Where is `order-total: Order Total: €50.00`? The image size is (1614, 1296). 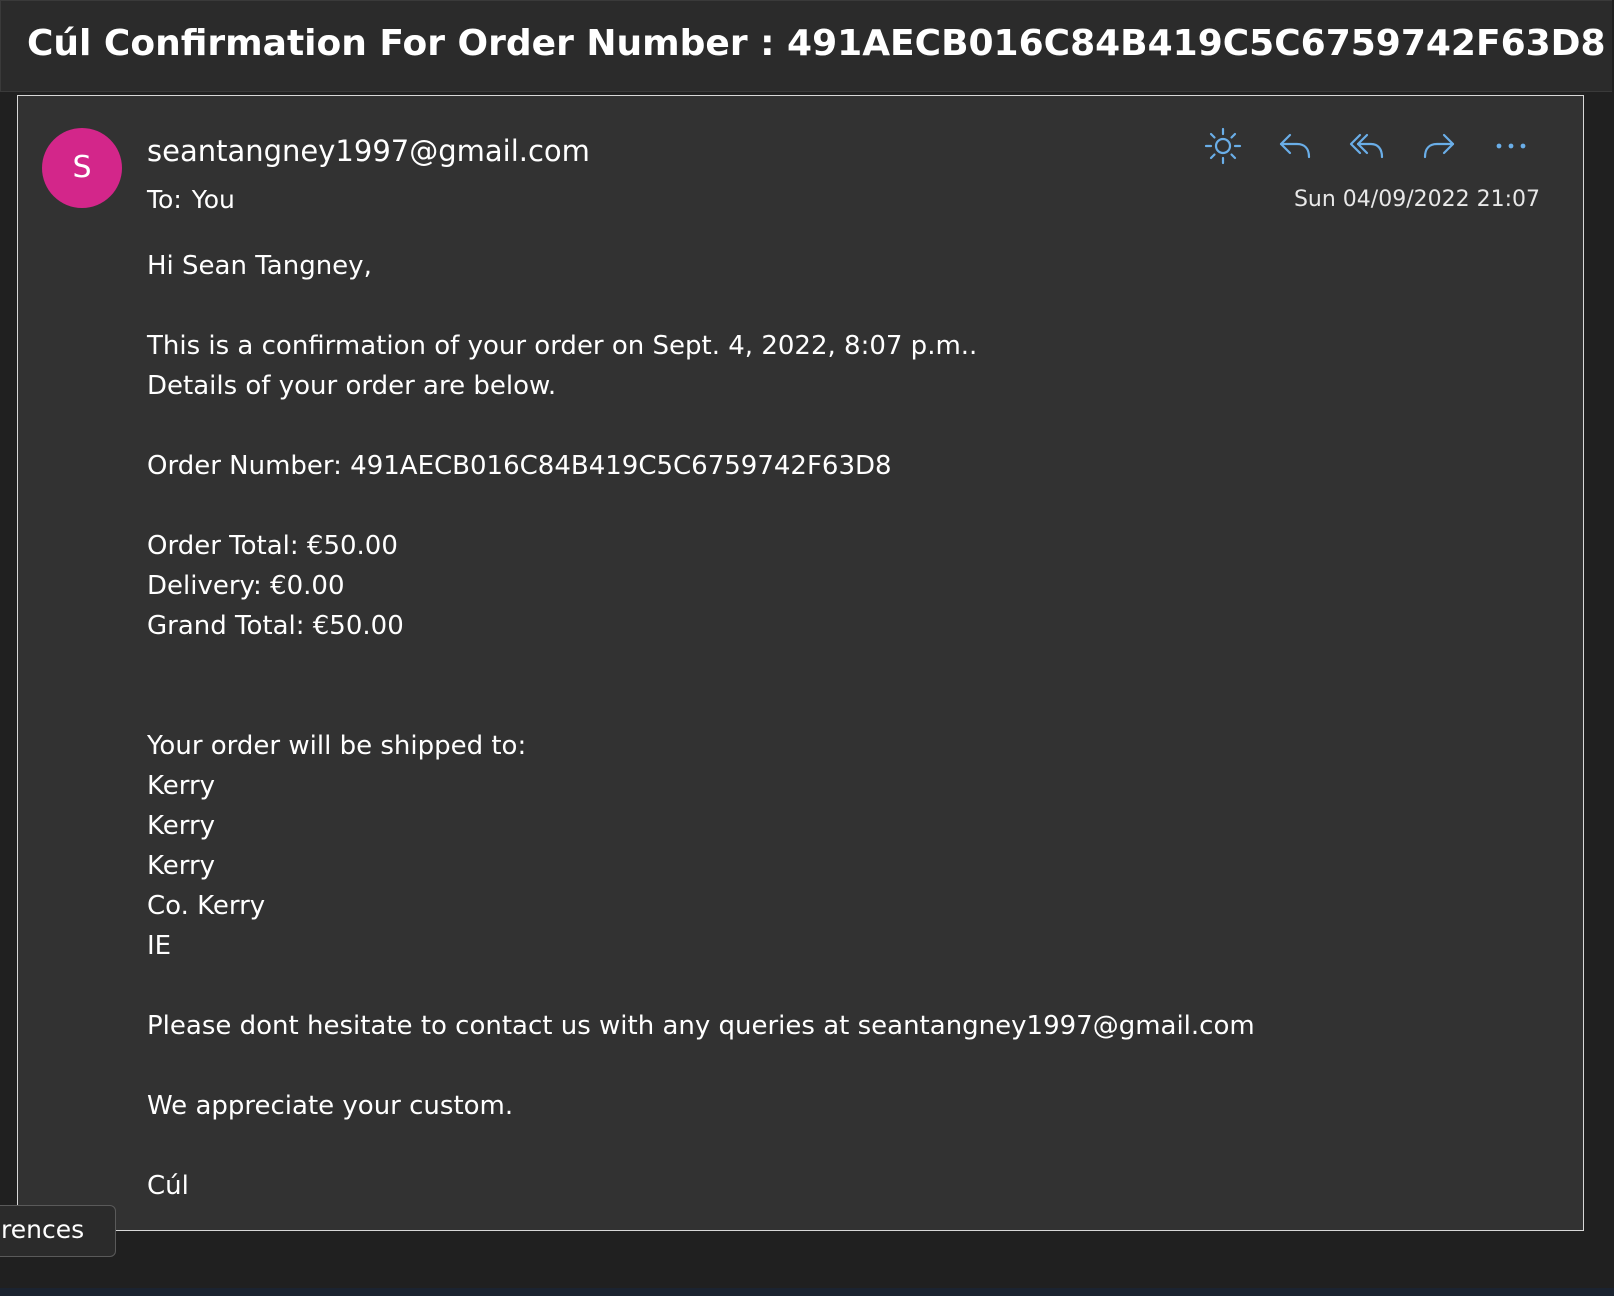 order-total: Order Total: €50.00 is located at coordinates (272, 546).